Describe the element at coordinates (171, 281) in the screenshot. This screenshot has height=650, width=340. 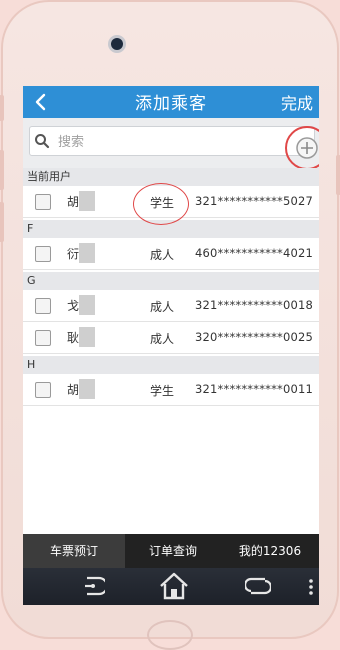
I see `section-header: G` at that location.